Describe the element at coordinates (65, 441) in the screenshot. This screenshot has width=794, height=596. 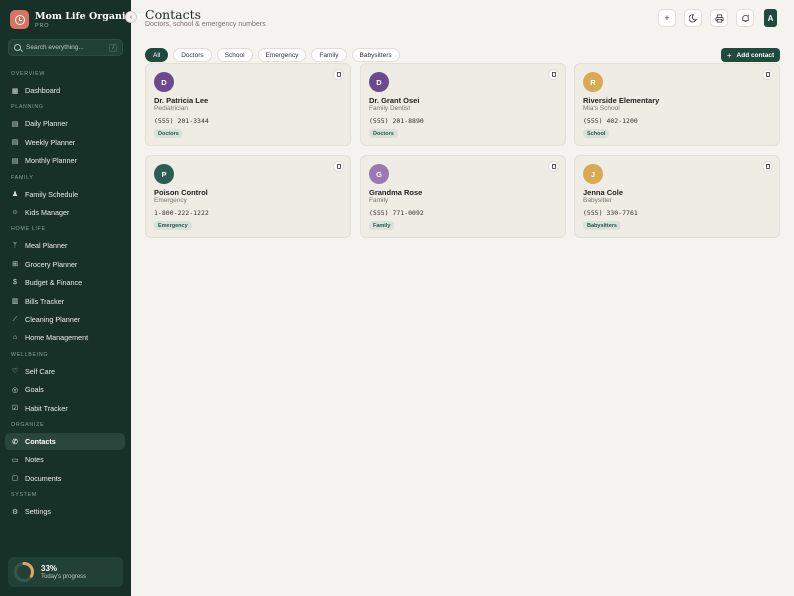
I see `sidebar-item-contacts: ✆ Contacts` at that location.